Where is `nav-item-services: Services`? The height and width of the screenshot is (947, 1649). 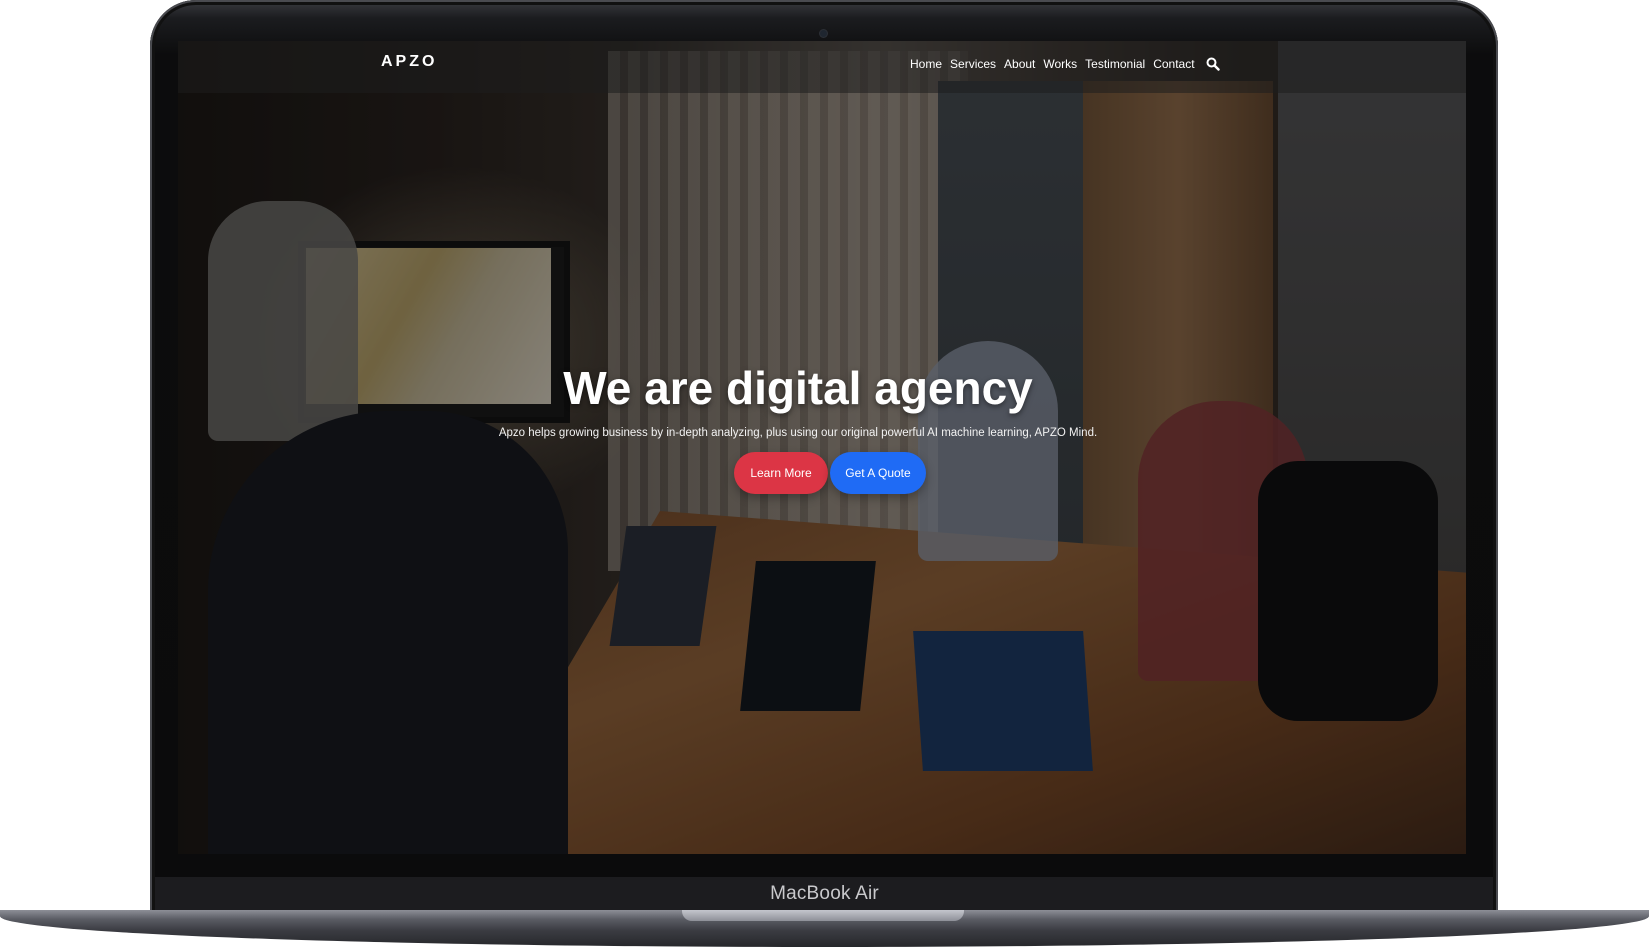 nav-item-services: Services is located at coordinates (973, 64).